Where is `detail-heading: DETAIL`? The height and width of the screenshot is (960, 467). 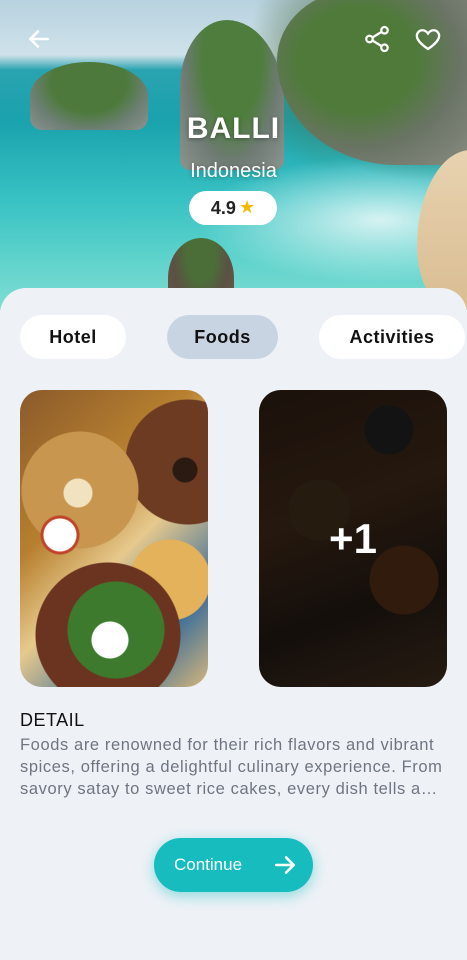 detail-heading: DETAIL is located at coordinates (52, 720).